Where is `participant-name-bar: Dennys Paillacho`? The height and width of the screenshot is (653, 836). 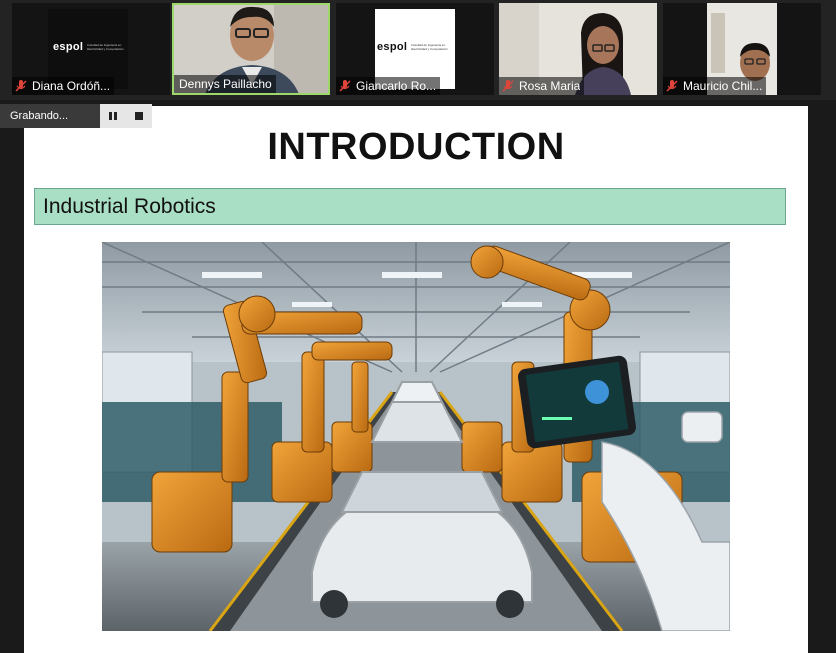
participant-name-bar: Dennys Paillacho is located at coordinates (225, 84).